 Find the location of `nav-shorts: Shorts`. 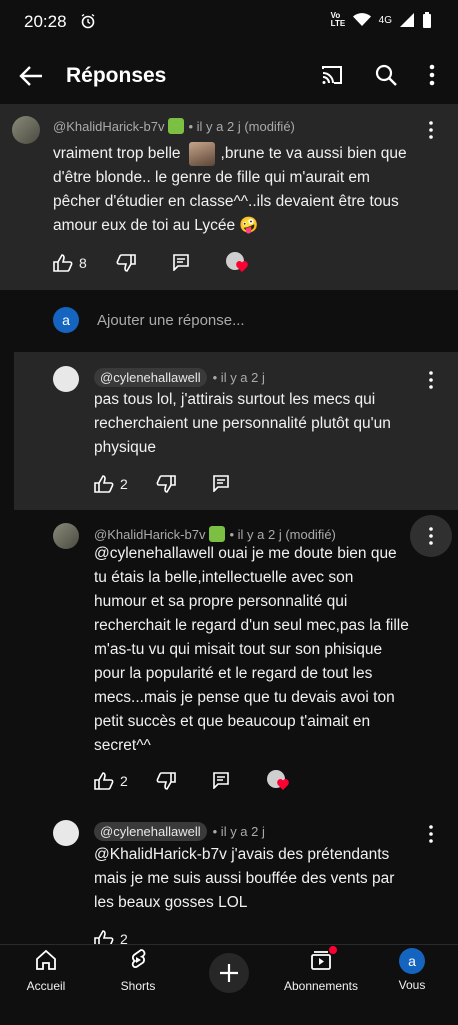

nav-shorts: Shorts is located at coordinates (138, 970).